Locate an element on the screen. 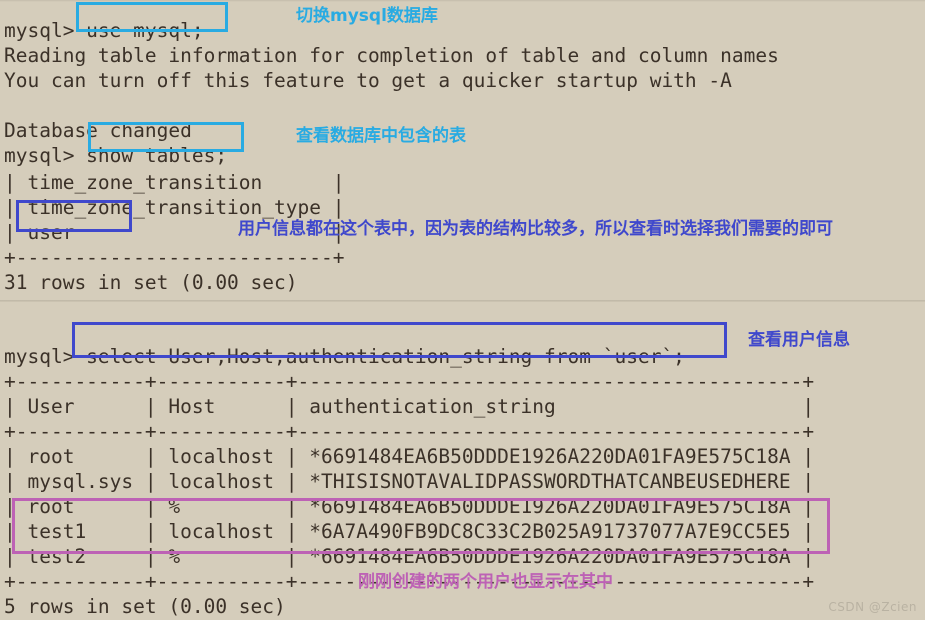 This screenshot has width=925, height=620. annotation-user-table: 用户信息都在这个表中，因为表的结构比较多，所以查看时选择我们需要的即可 is located at coordinates (535, 229).